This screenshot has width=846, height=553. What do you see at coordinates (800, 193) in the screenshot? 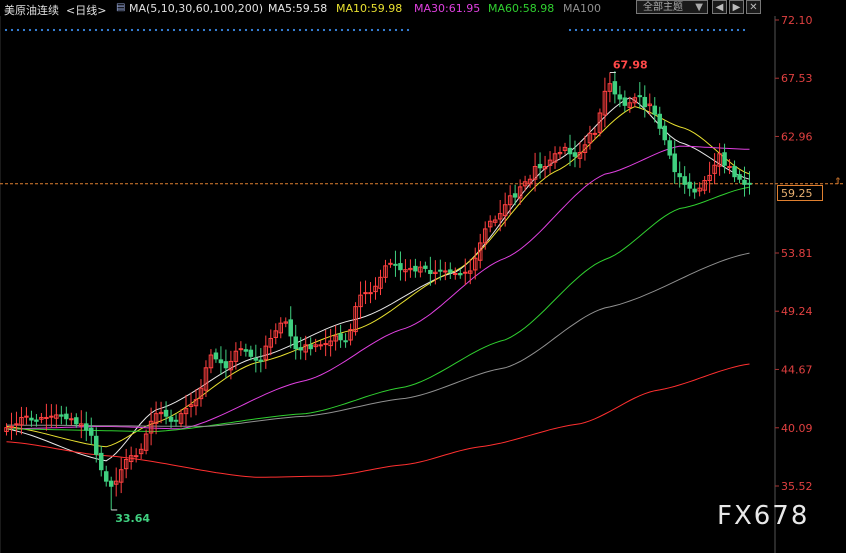
I see `current-price-label: 59.25` at bounding box center [800, 193].